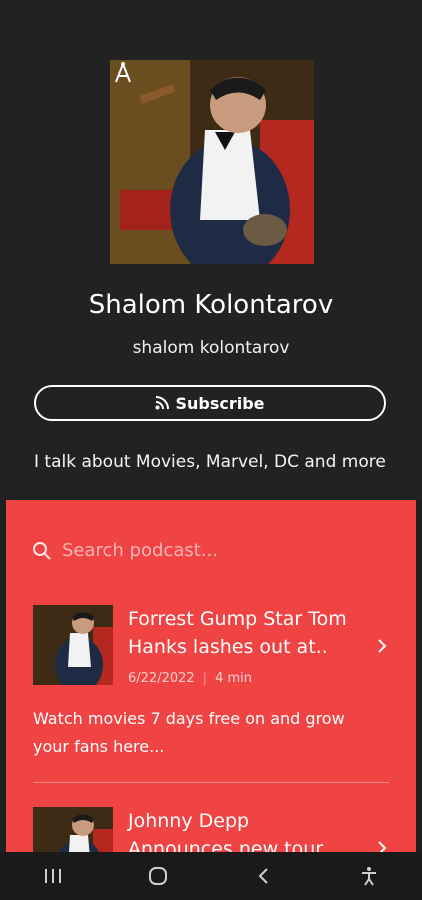 This screenshot has width=422, height=900. I want to click on episode-item: Johnny Depp Announces new tour, so click(211, 829).